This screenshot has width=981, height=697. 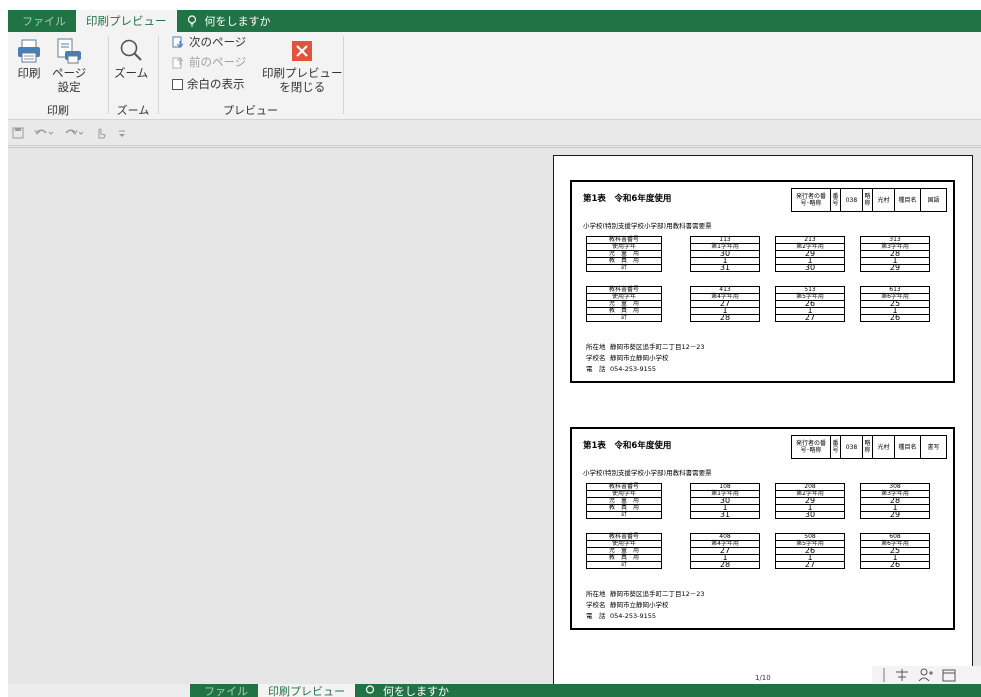 I want to click on grade-column: 313 第3学年用 28 1 29, so click(x=895, y=254).